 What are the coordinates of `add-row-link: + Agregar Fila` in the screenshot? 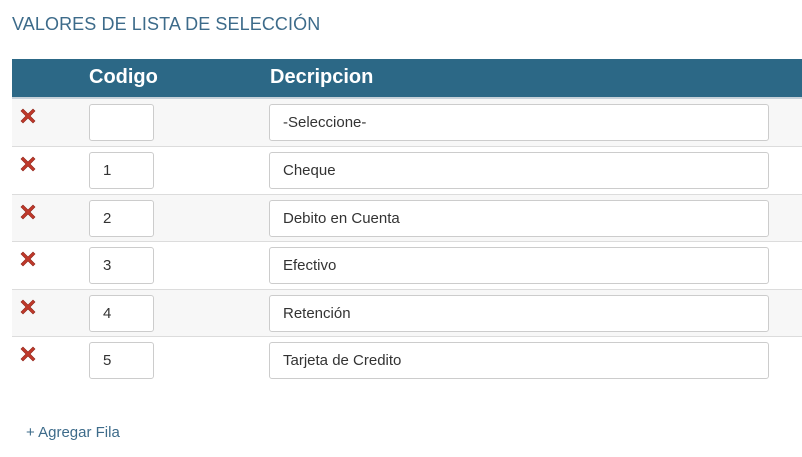 It's located at (73, 432).